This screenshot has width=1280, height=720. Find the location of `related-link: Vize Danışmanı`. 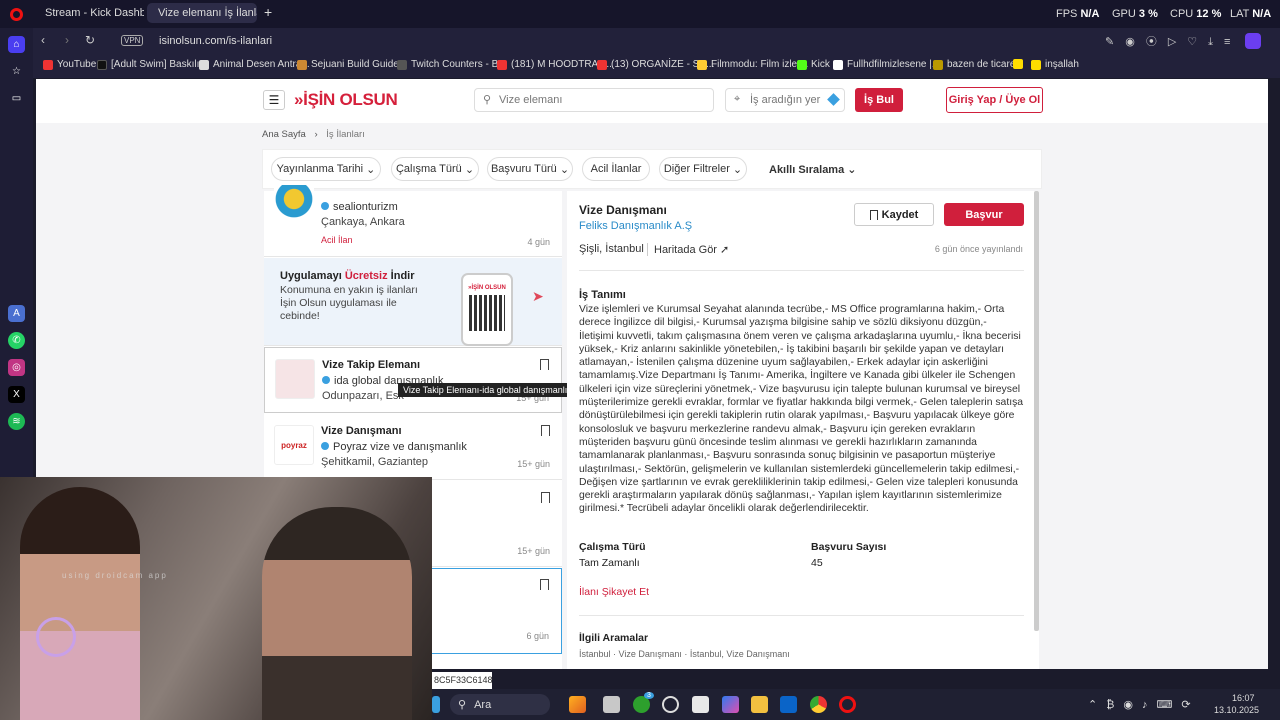

related-link: Vize Danışmanı is located at coordinates (650, 654).